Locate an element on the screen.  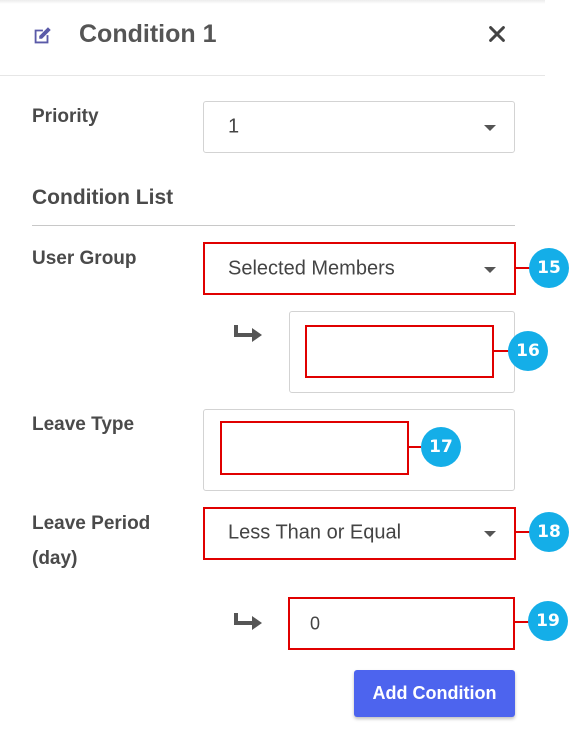
chevron-down-icon is located at coordinates (490, 128).